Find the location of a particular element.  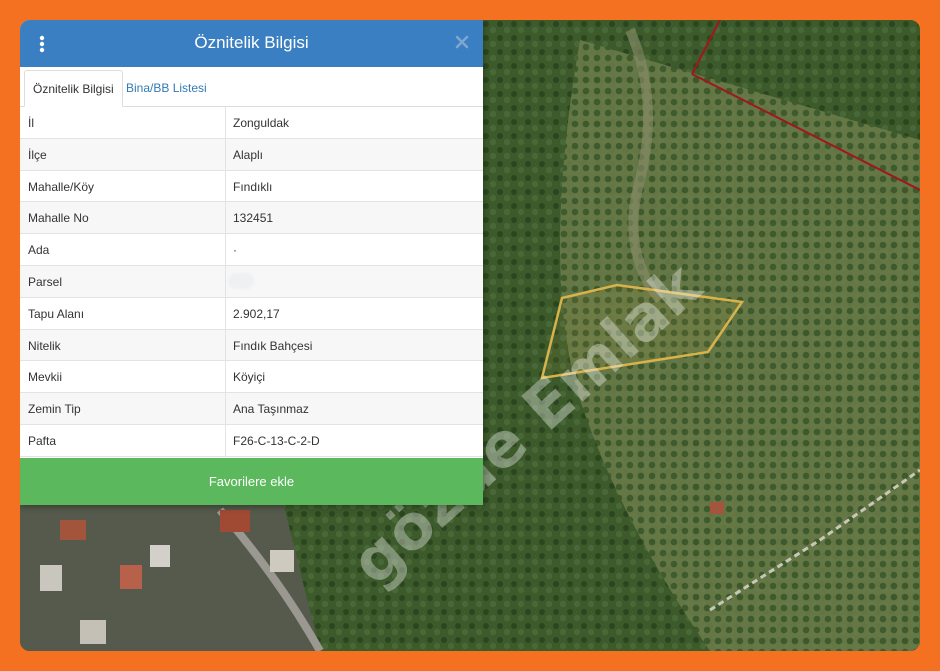

table-row: Nitelik Fındık Bahçesi is located at coordinates (251, 345).